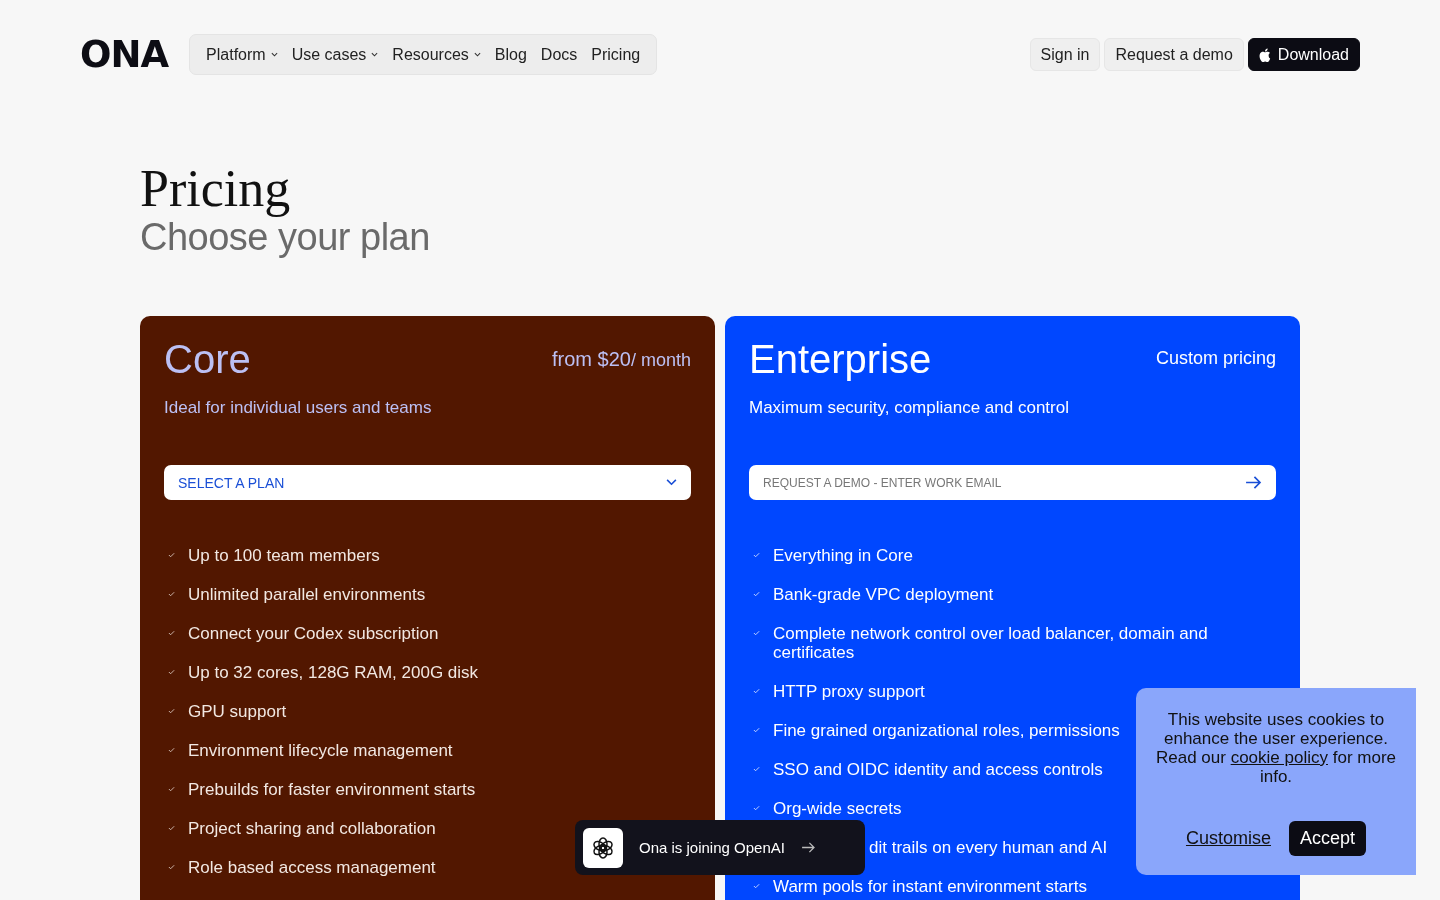 The width and height of the screenshot is (1440, 900). Describe the element at coordinates (616, 54) in the screenshot. I see `nav-link: Pricing` at that location.